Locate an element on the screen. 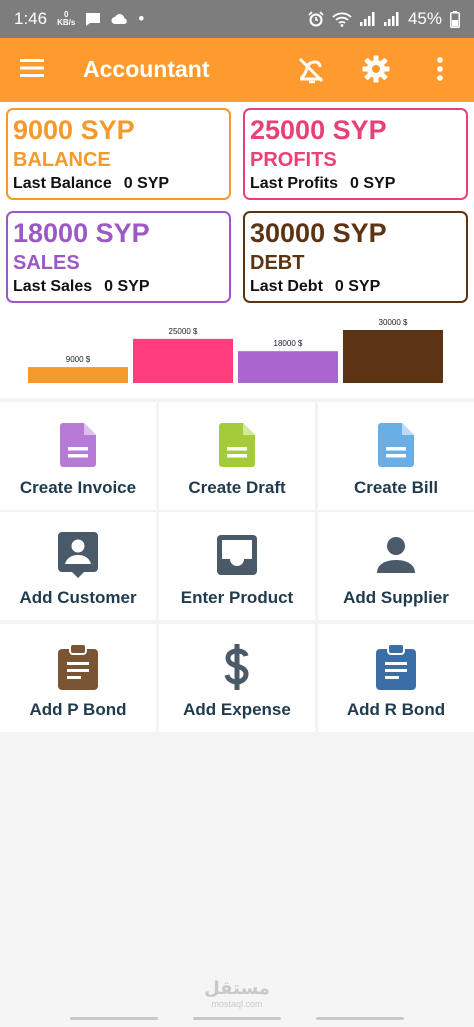  add-expense-button: Add Expense is located at coordinates (237, 678).